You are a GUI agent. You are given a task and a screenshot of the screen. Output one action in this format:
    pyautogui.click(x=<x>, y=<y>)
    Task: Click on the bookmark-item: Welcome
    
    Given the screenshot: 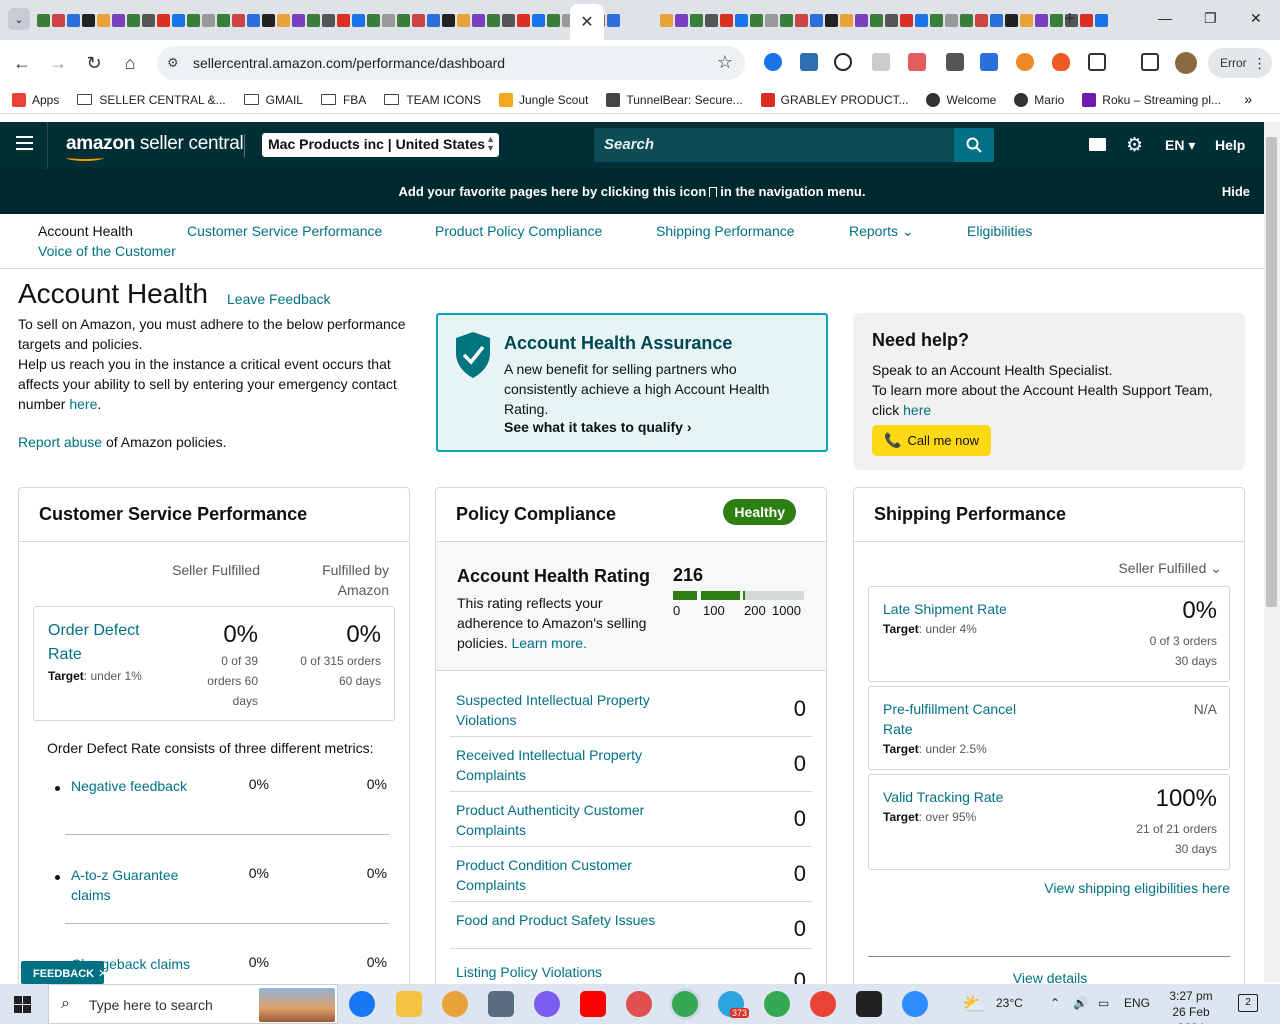 What is the action you would take?
    pyautogui.click(x=961, y=99)
    